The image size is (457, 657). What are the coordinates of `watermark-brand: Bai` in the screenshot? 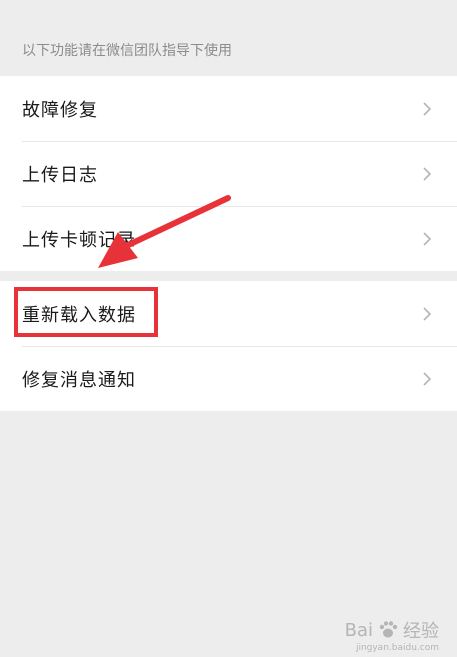 It's located at (358, 630).